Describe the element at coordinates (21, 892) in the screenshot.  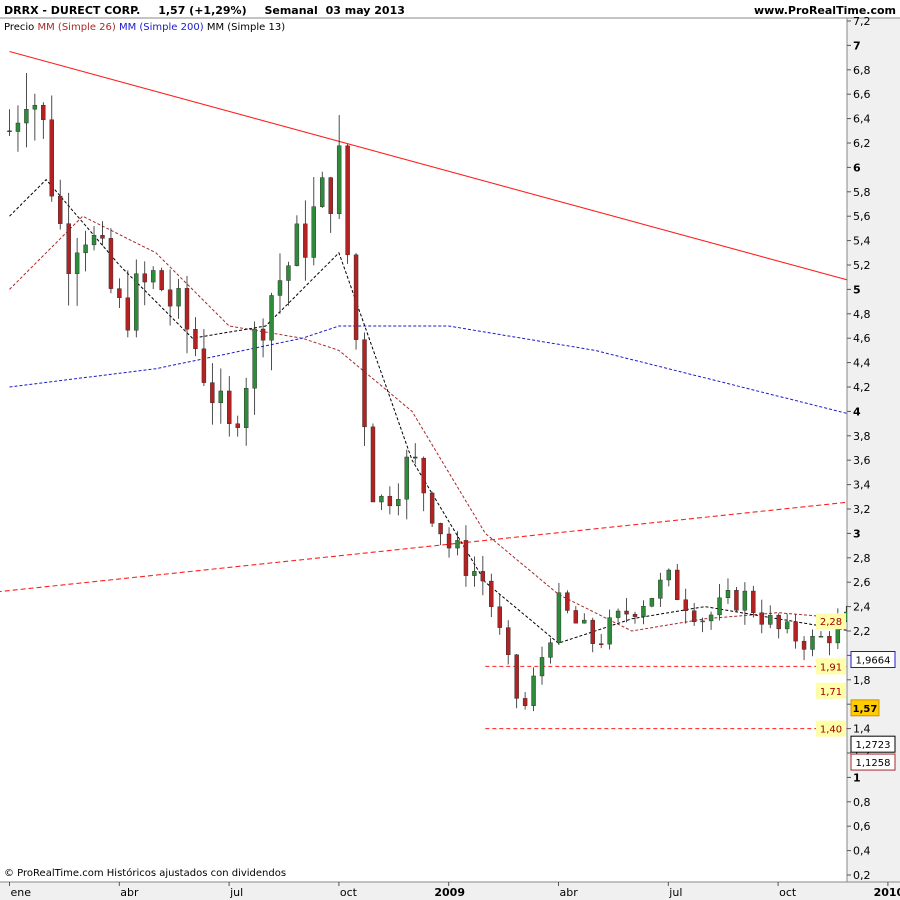
I see `x-tick-label: ene` at that location.